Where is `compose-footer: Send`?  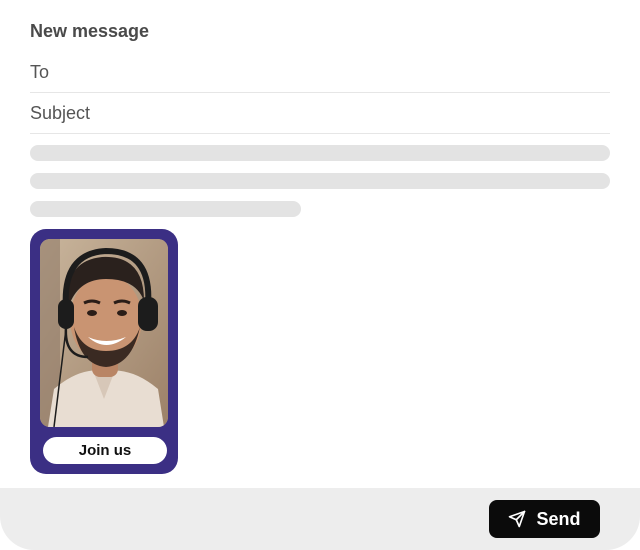
compose-footer: Send is located at coordinates (320, 519).